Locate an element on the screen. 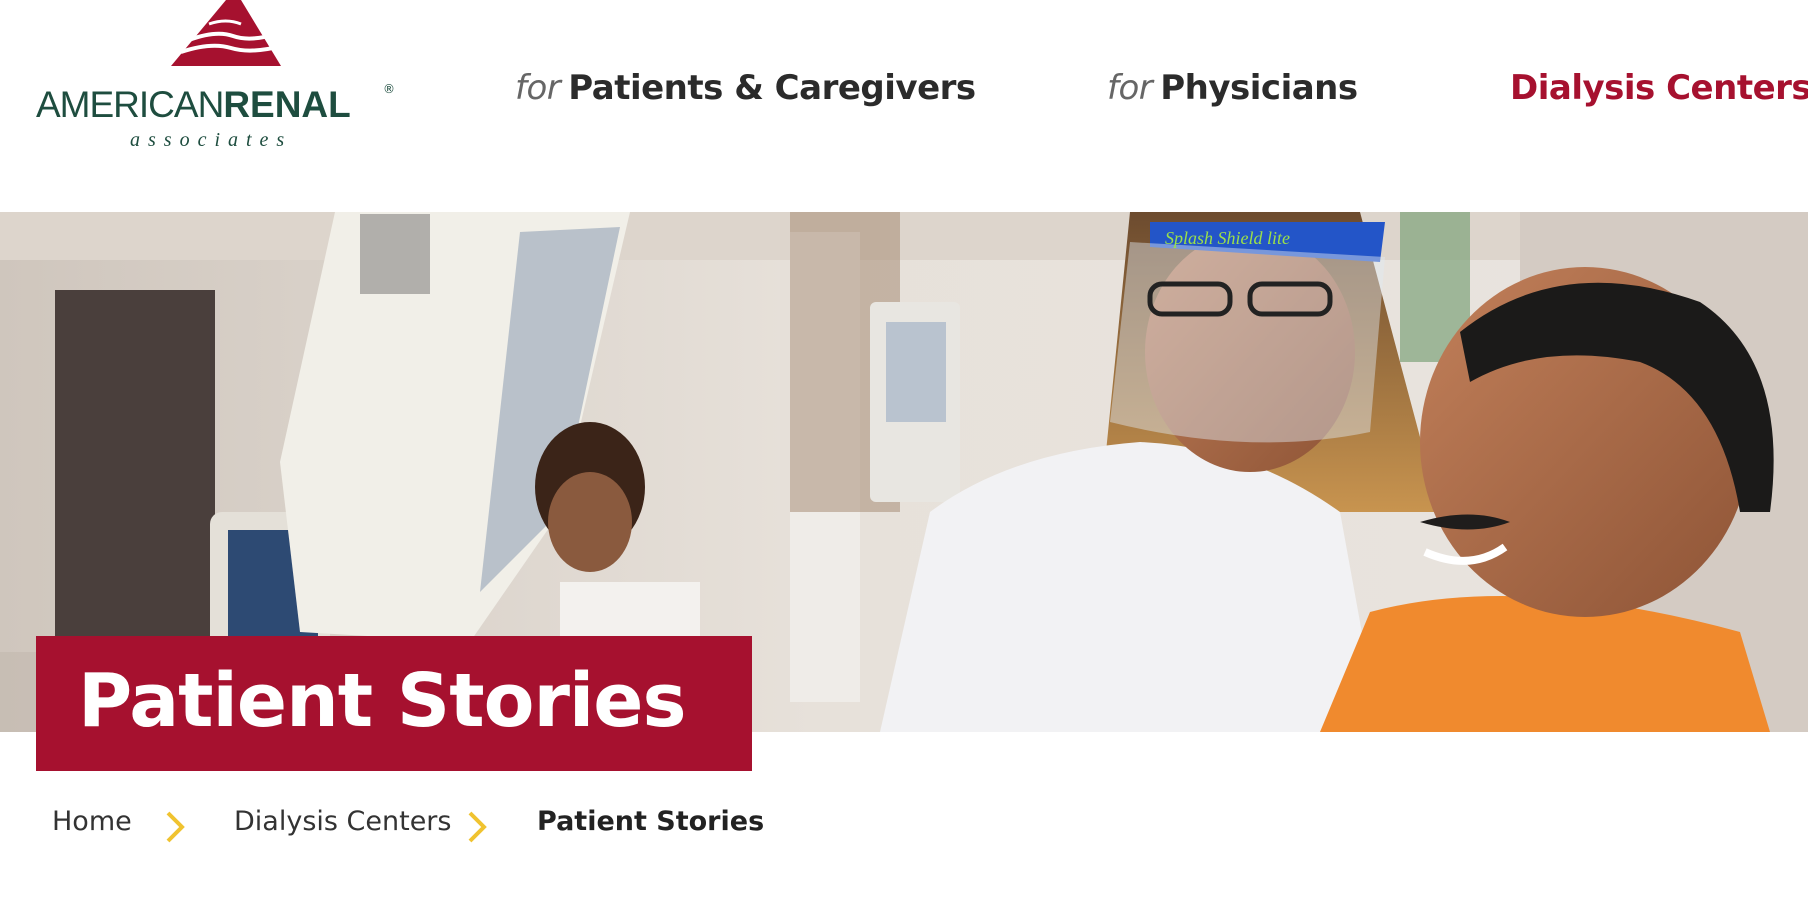  logo-wordmark-light: AMERICAN is located at coordinates (130, 104).